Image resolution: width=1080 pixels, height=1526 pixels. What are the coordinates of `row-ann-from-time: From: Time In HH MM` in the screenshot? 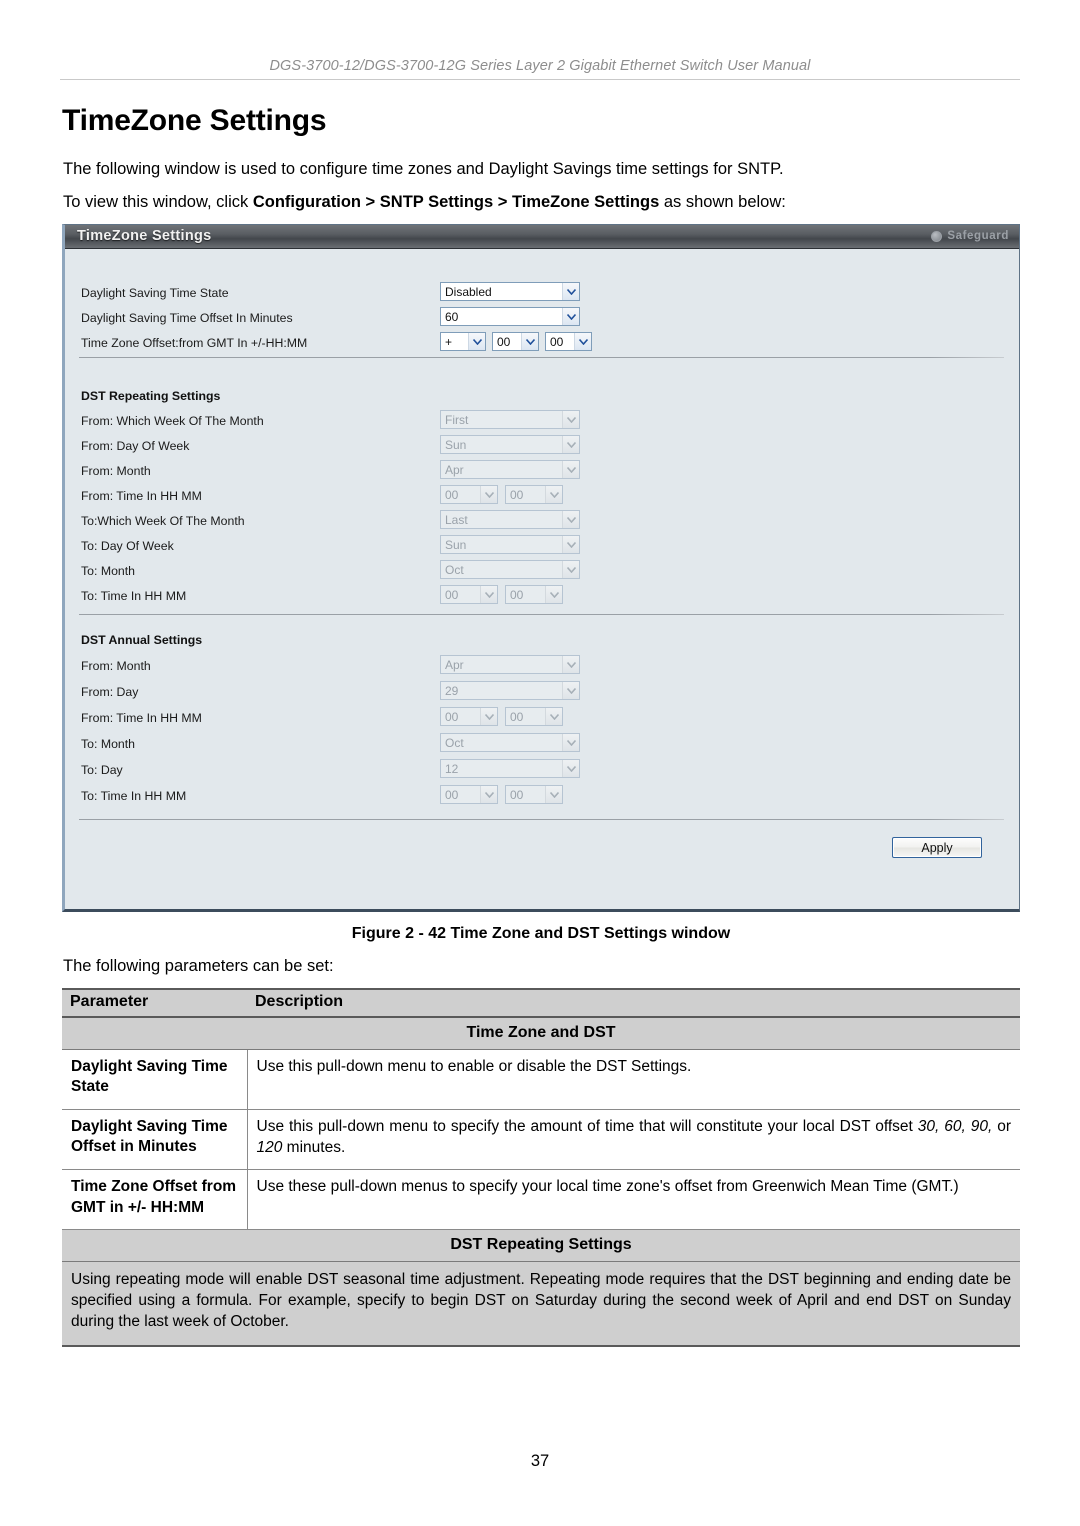 It's located at (141, 718).